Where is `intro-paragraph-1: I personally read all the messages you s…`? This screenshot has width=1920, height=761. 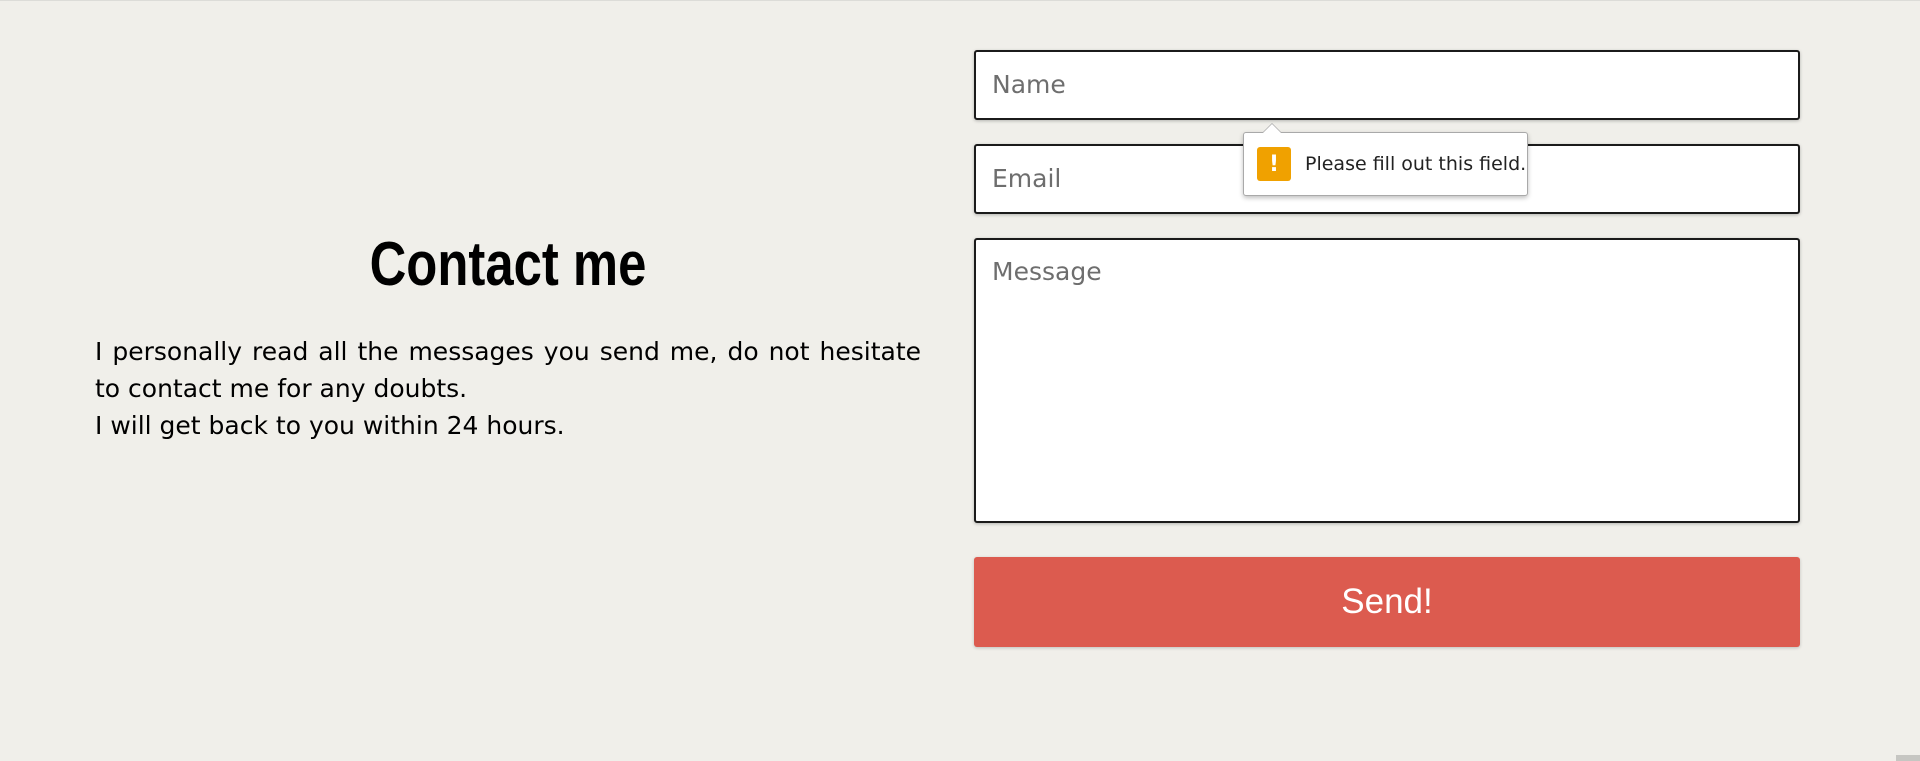
intro-paragraph-1: I personally read all the messages you s… is located at coordinates (508, 370).